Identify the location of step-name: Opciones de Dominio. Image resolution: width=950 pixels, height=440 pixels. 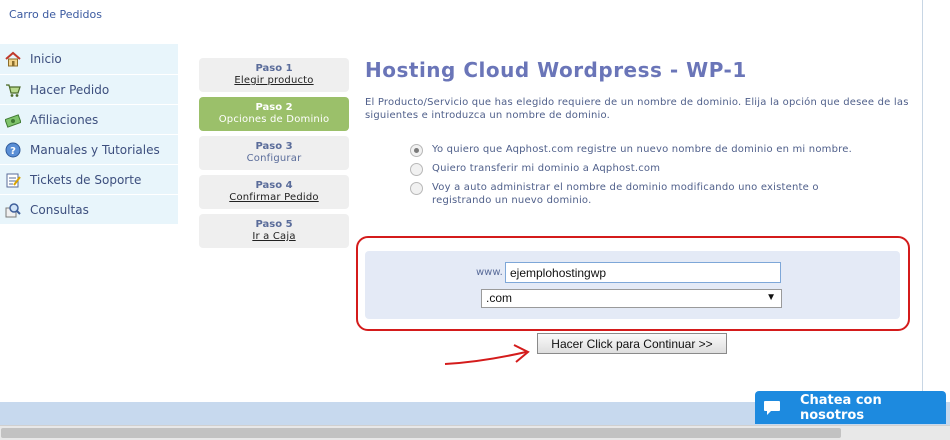
(274, 119).